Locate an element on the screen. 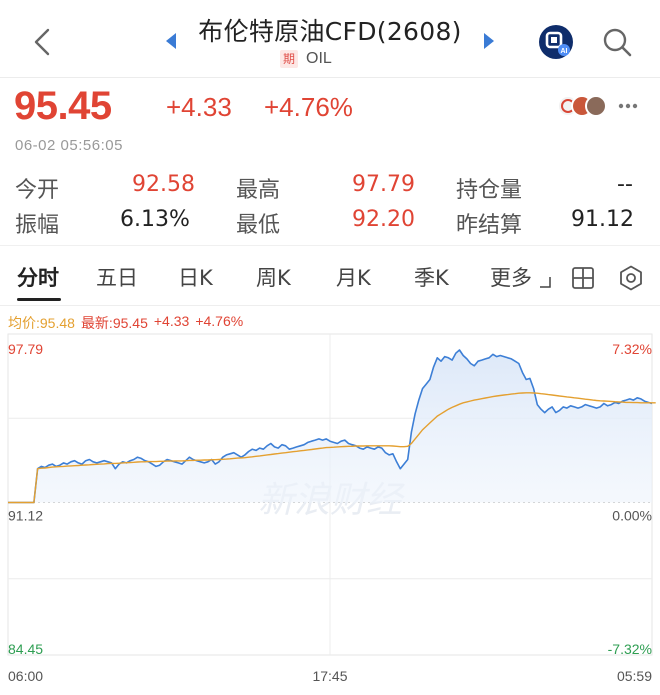 The height and width of the screenshot is (695, 660). settings-icon is located at coordinates (631, 278).